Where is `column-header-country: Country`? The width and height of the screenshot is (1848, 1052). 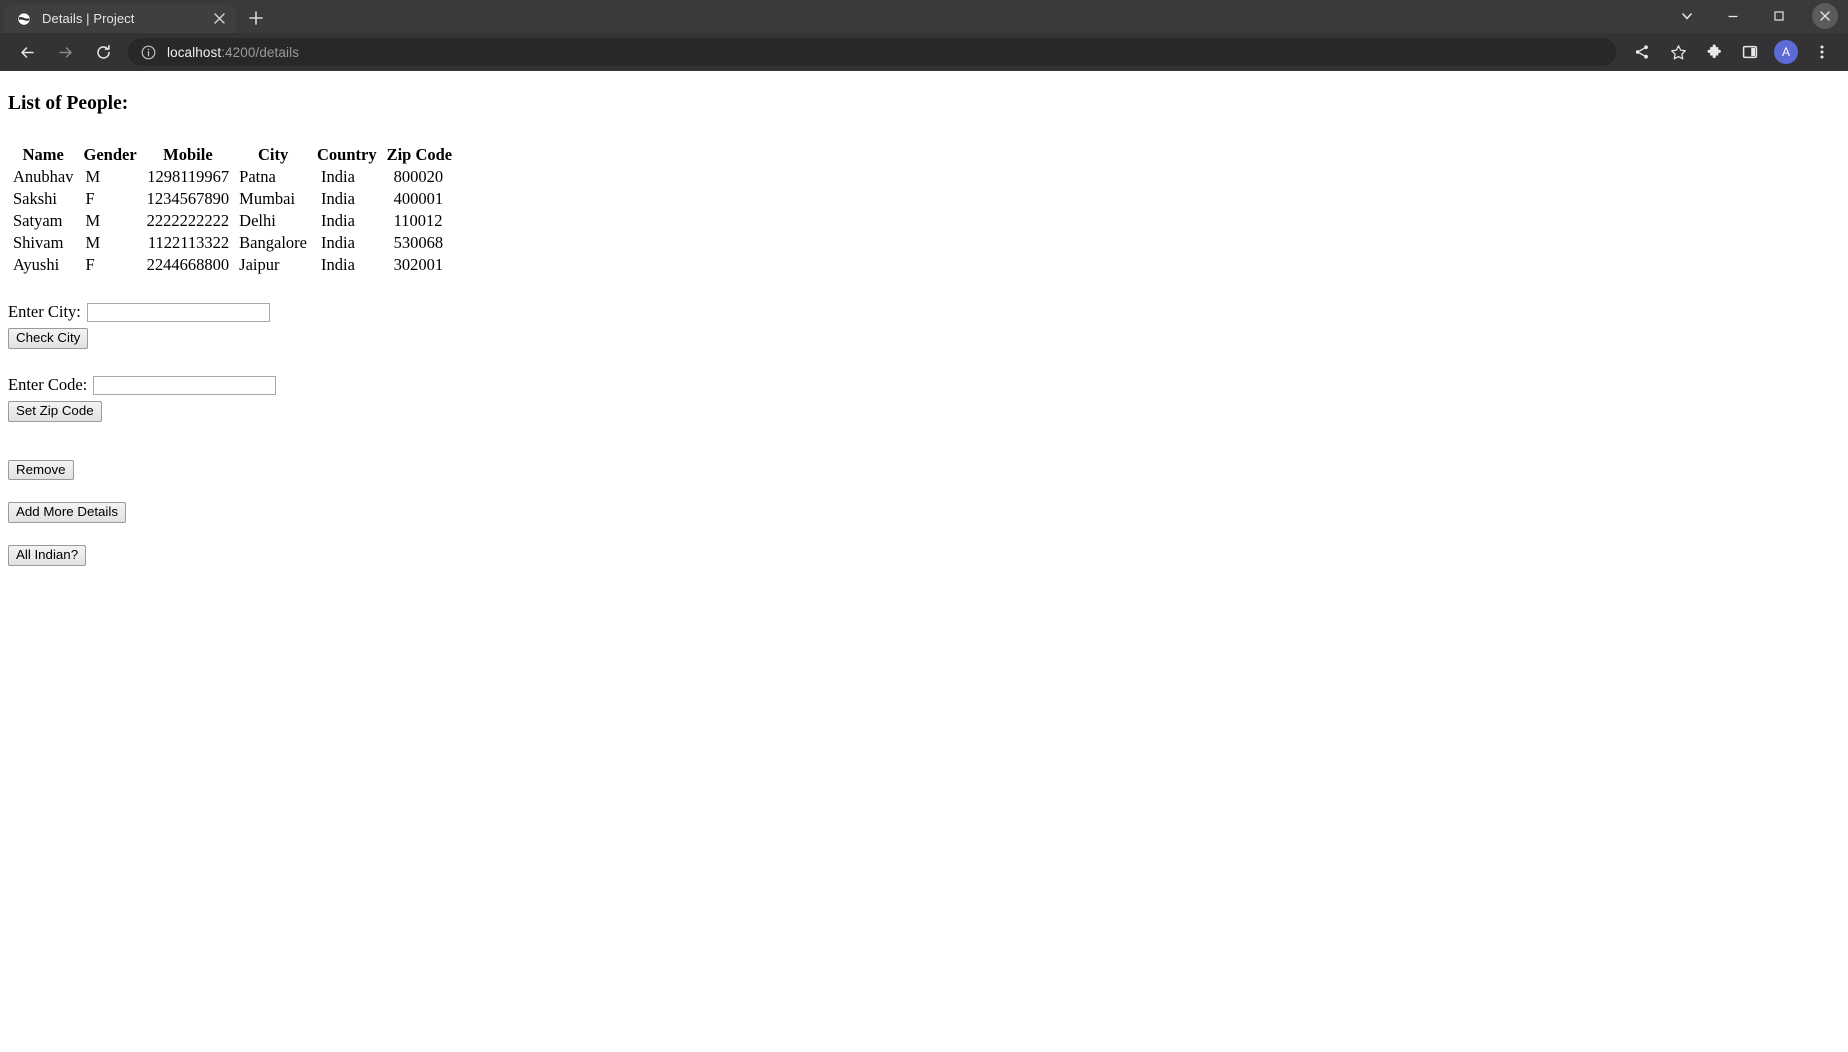 column-header-country: Country is located at coordinates (346, 155).